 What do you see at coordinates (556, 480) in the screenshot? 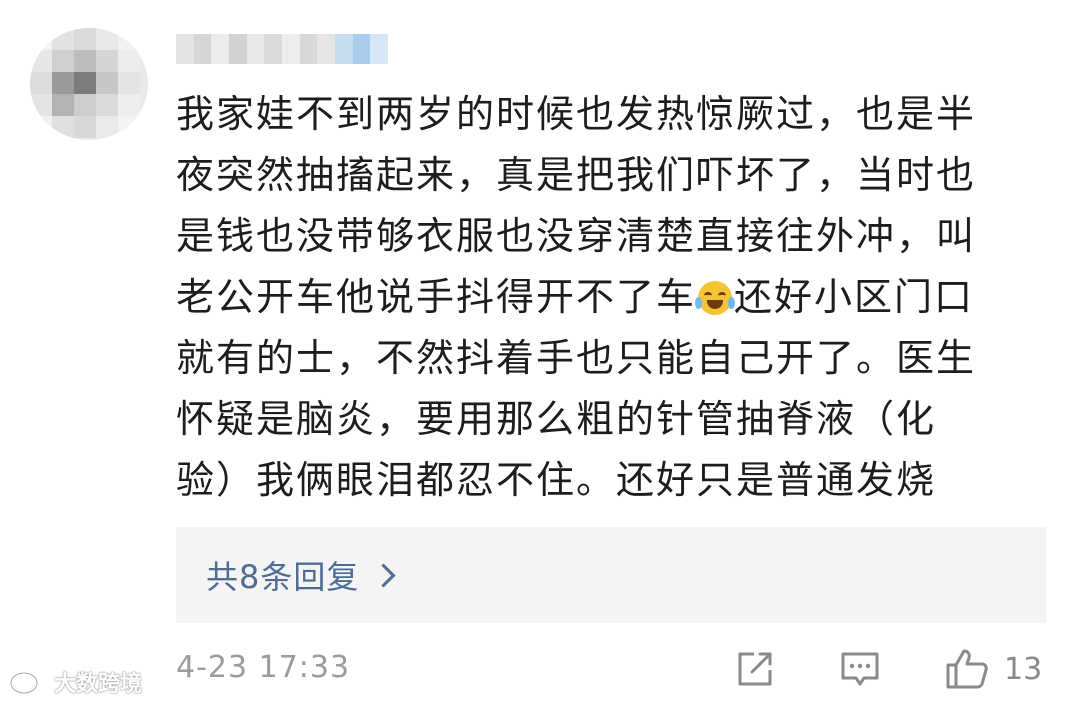
I see `comment-line: 验）我俩眼泪都忍不住。还好只是普通发烧` at bounding box center [556, 480].